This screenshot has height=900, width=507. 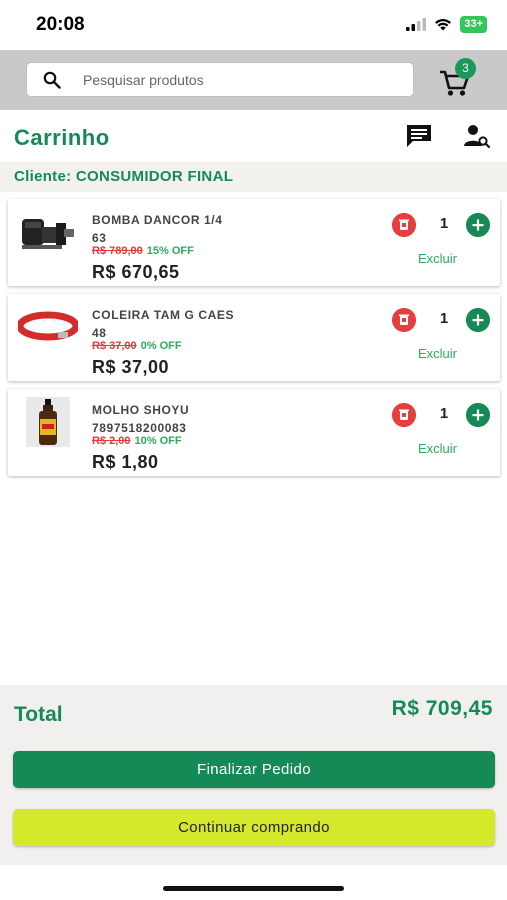 What do you see at coordinates (477, 136) in the screenshot?
I see `person-search-icon` at bounding box center [477, 136].